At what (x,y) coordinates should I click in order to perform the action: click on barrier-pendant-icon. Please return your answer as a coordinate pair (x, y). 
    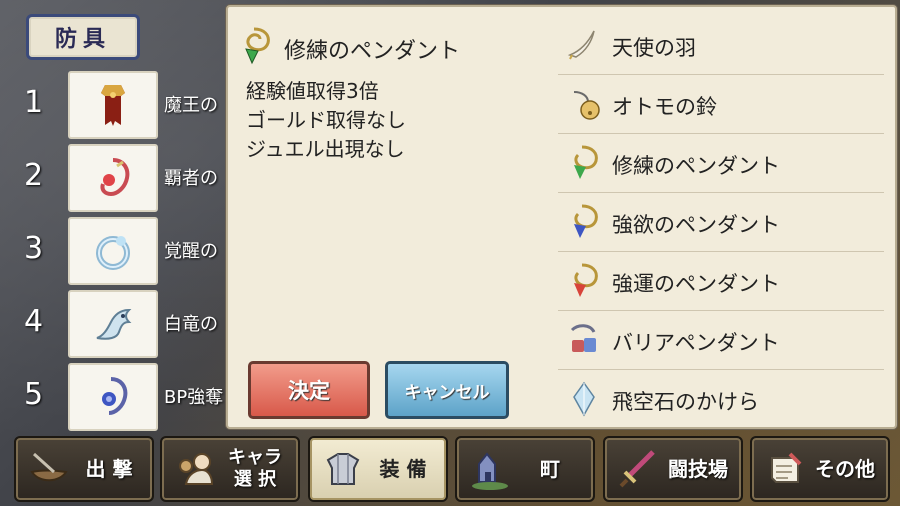
    Looking at the image, I should click on (584, 340).